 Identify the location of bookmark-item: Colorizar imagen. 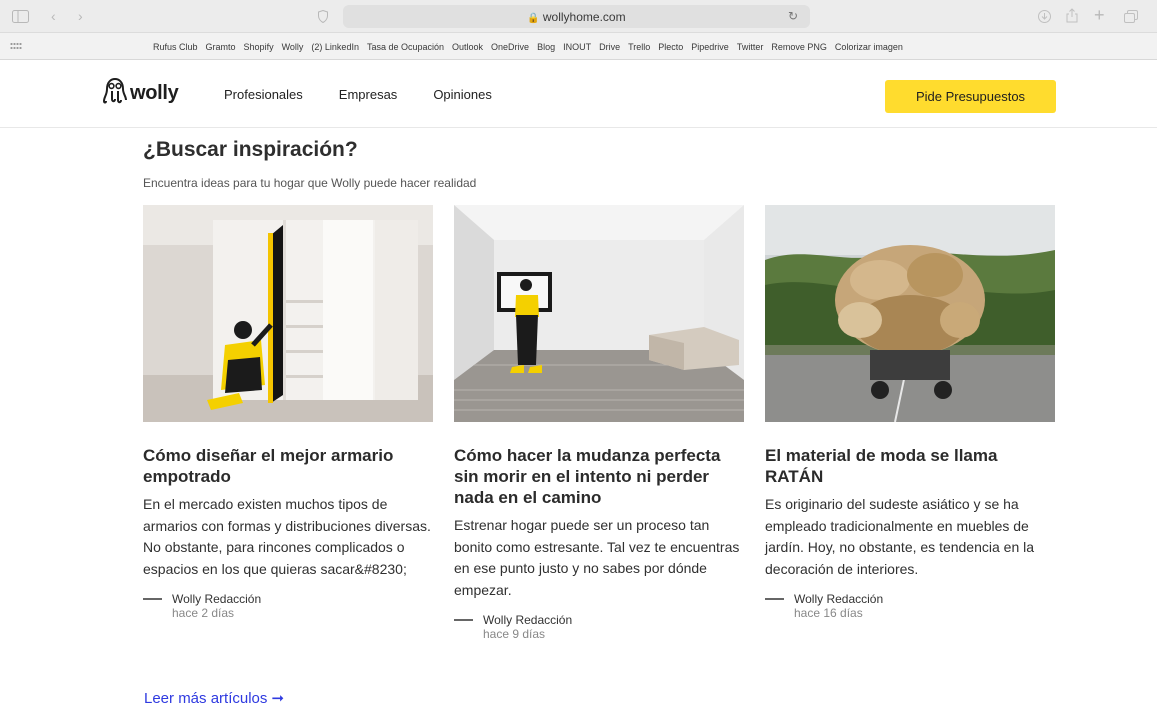
(869, 47).